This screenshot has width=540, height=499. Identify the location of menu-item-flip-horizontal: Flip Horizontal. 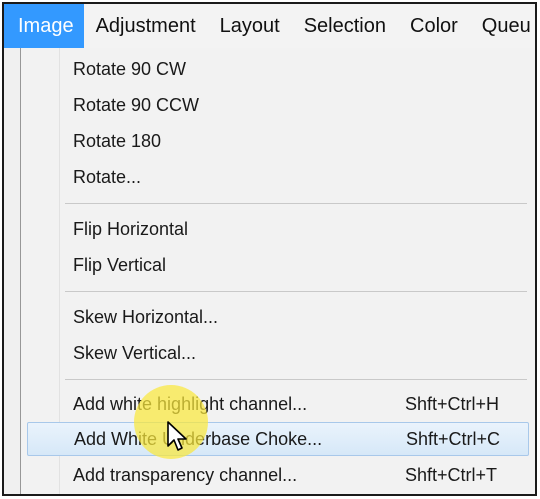
(278, 229).